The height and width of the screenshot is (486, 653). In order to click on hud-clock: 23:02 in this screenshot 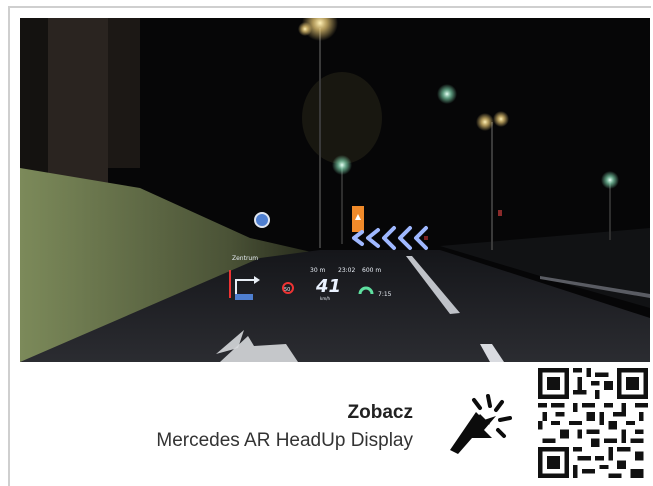, I will do `click(346, 270)`.